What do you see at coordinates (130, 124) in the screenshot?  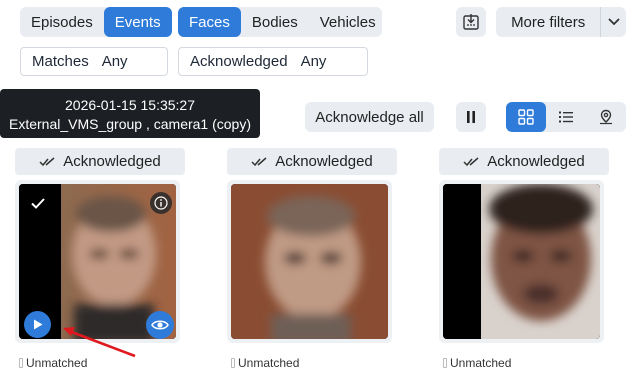 I see `tooltip-source: External_VMS_group , camera1 (copy)` at bounding box center [130, 124].